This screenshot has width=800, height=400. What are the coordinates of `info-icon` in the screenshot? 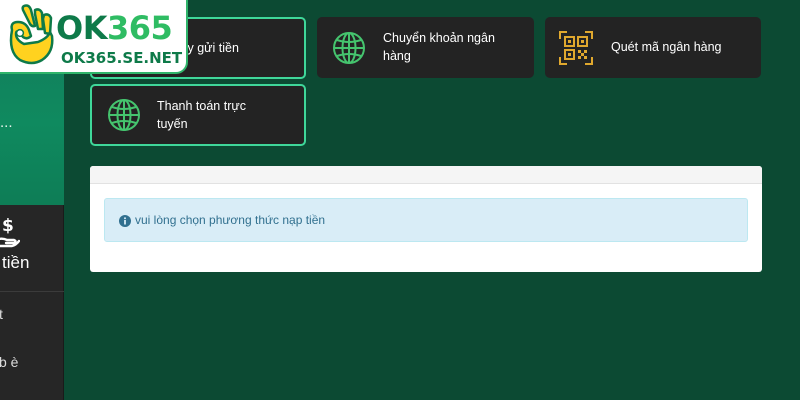 It's located at (125, 223).